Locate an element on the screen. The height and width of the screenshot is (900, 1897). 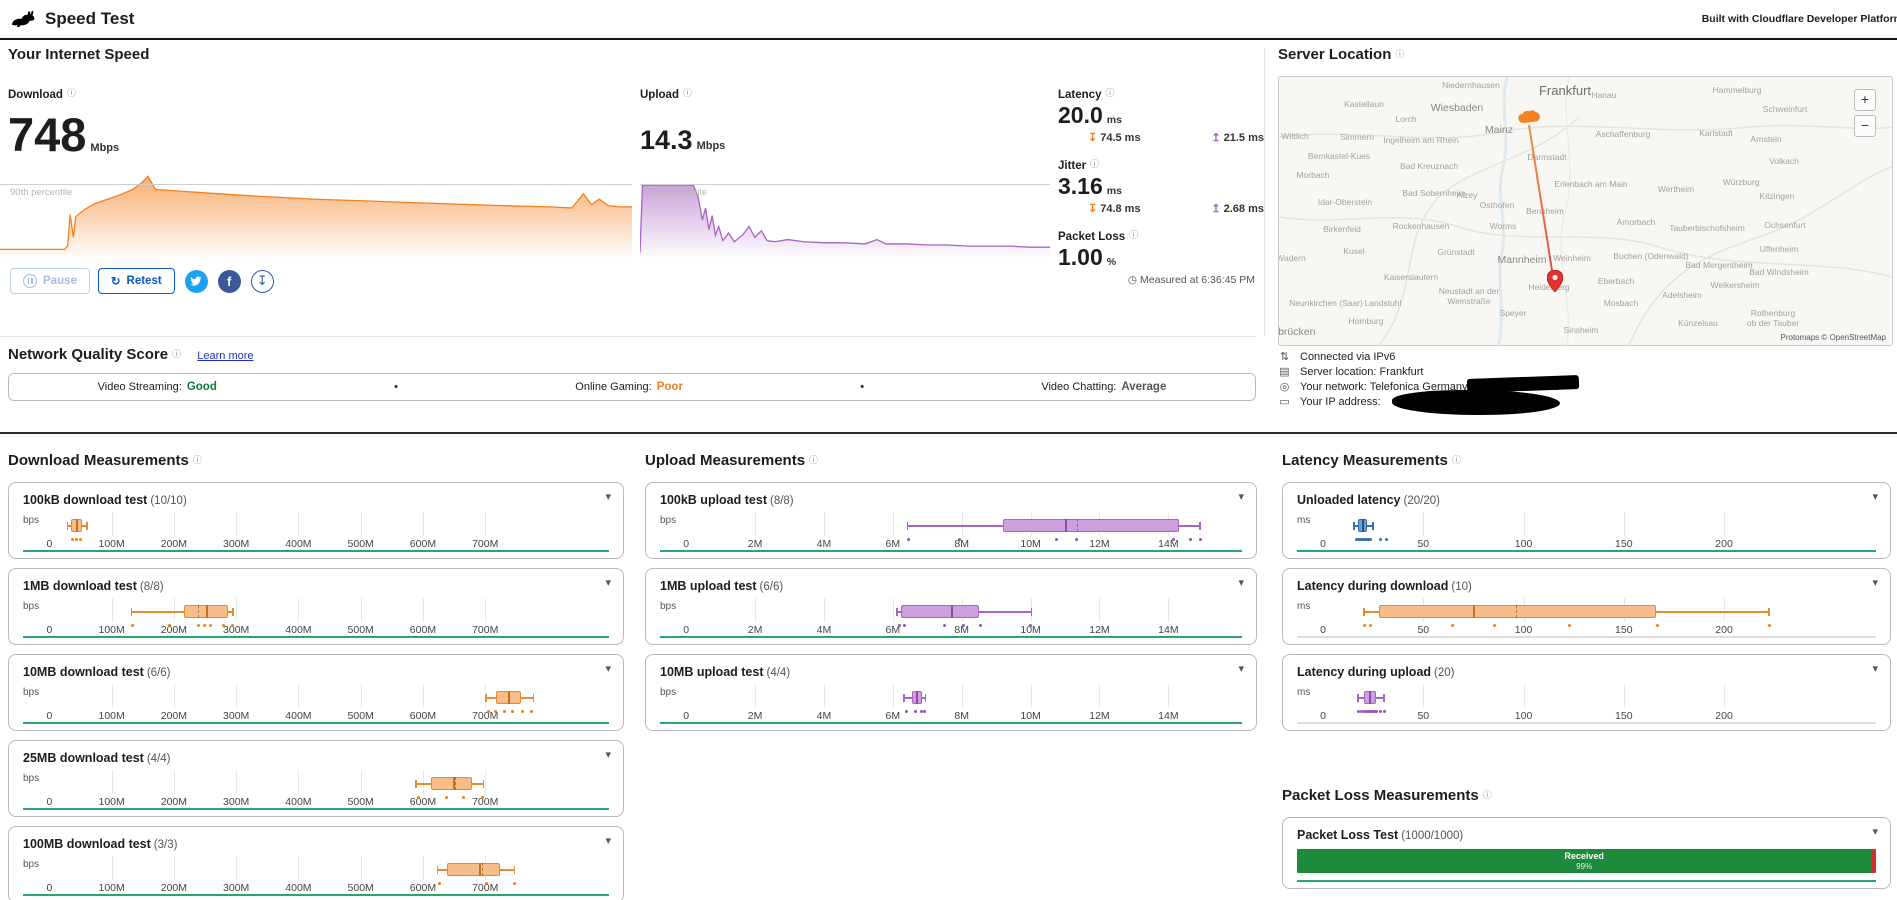
jitter-download-value: ↧ 74.8 ms is located at coordinates (1114, 209).